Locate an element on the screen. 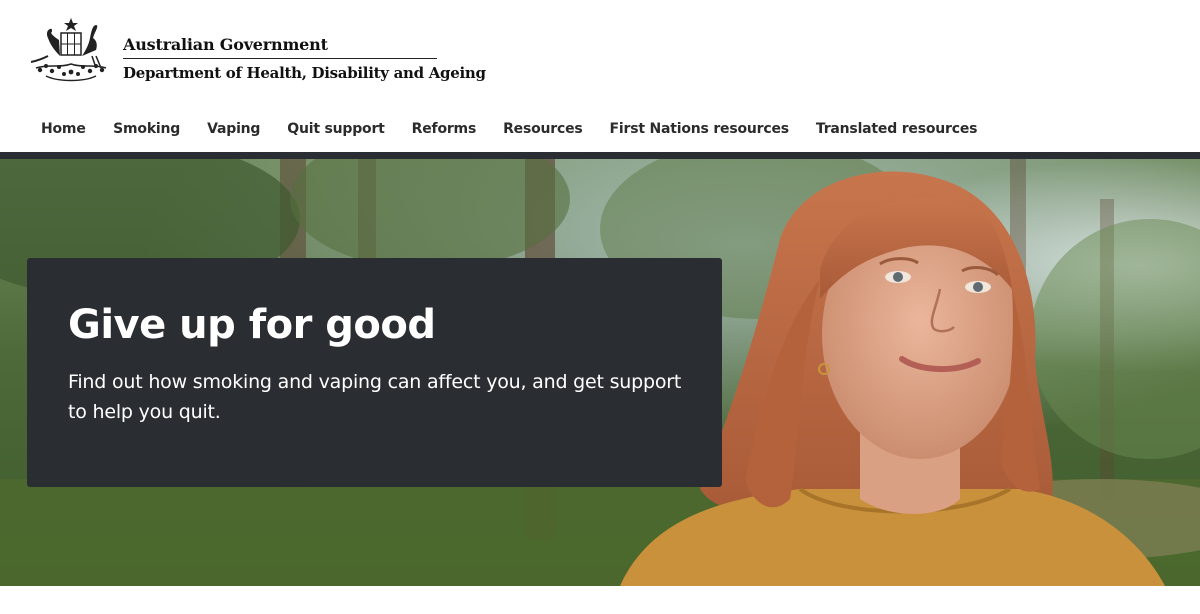 This screenshot has width=1200, height=614. nav-item-resources: Resources is located at coordinates (543, 129).